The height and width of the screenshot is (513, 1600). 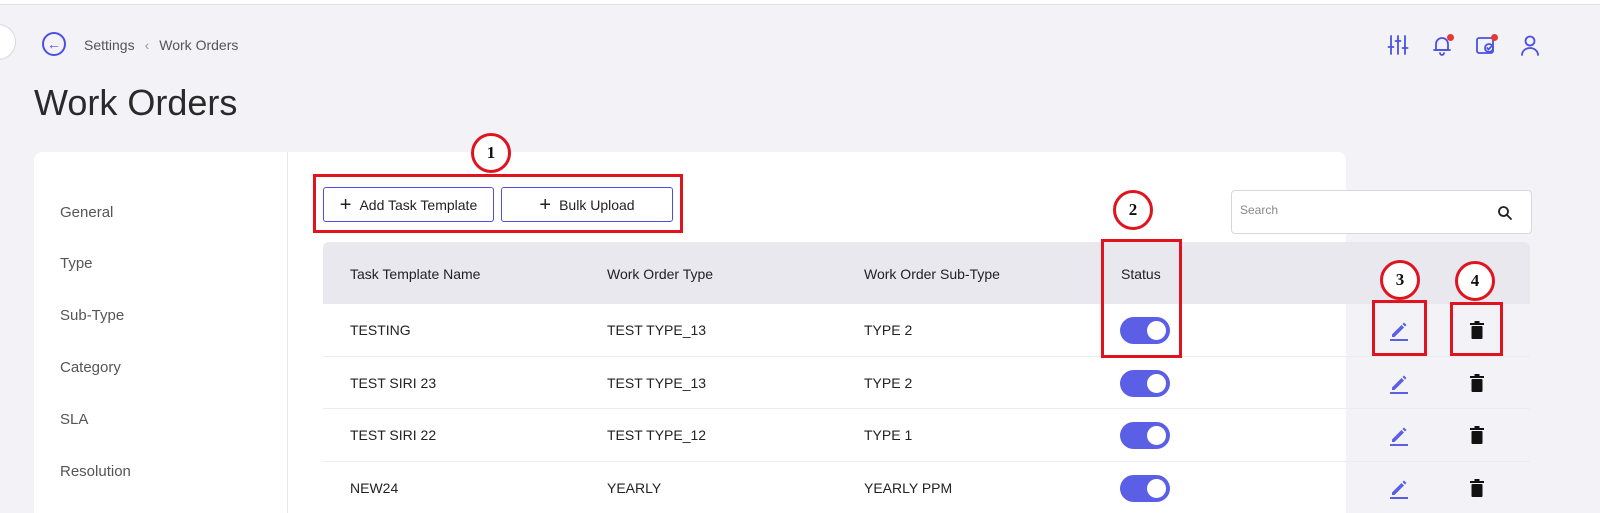 I want to click on breadcrumb: Settings ‹ Work Orders, so click(x=161, y=45).